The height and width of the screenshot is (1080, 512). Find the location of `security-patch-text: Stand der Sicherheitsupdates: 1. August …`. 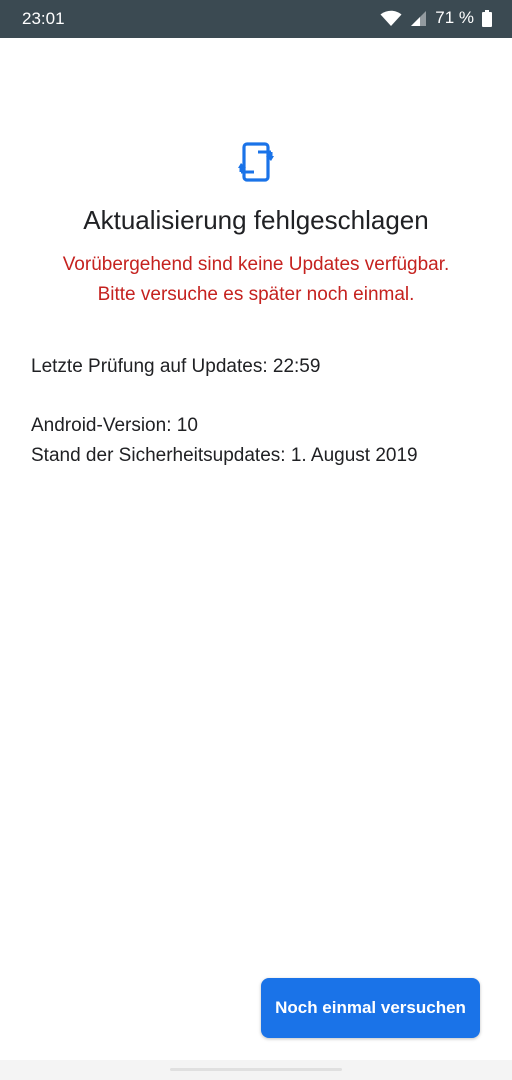

security-patch-text: Stand der Sicherheitsupdates: 1. August … is located at coordinates (224, 455).